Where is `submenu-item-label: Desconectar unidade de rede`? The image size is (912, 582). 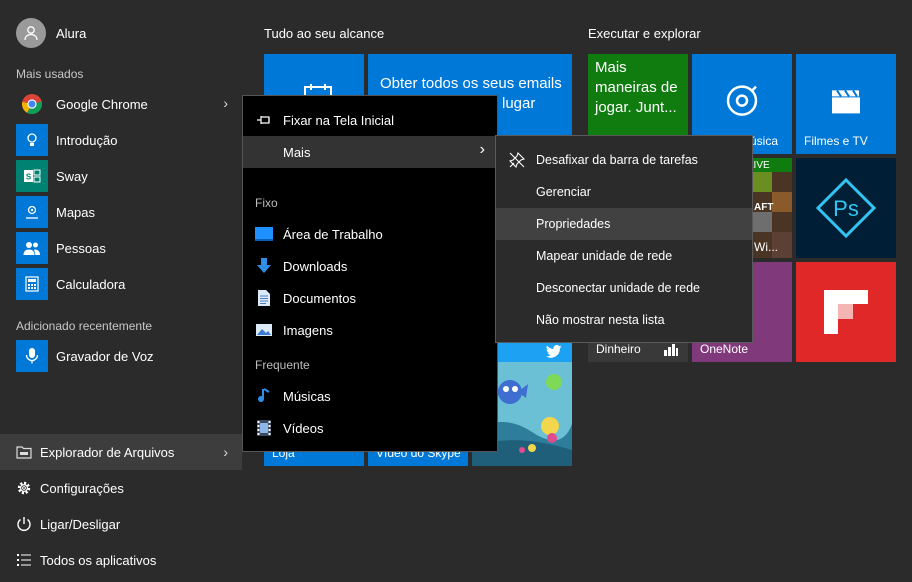 submenu-item-label: Desconectar unidade de rede is located at coordinates (618, 288).